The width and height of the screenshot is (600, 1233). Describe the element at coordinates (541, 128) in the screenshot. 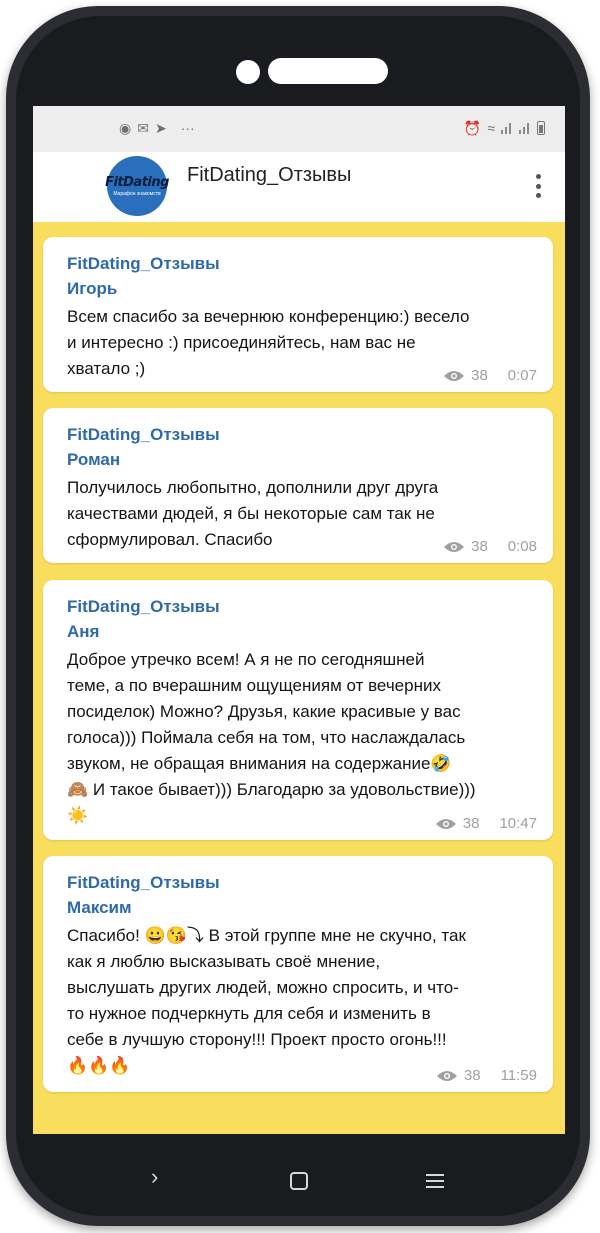

I see `battery-icon` at that location.